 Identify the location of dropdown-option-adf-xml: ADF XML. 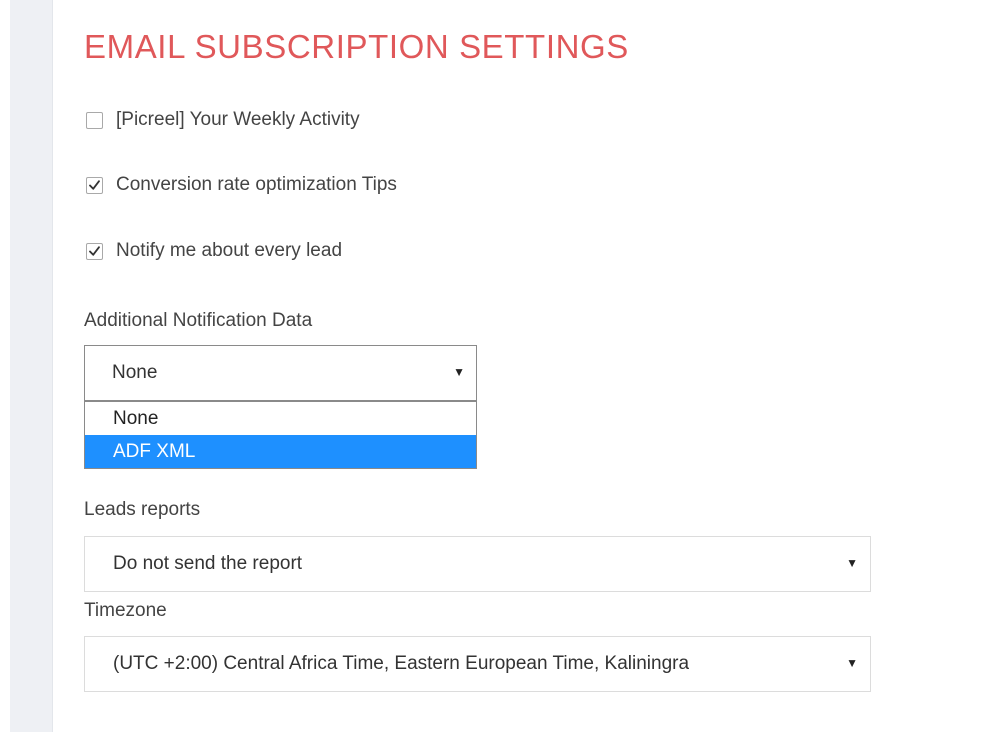
(280, 451).